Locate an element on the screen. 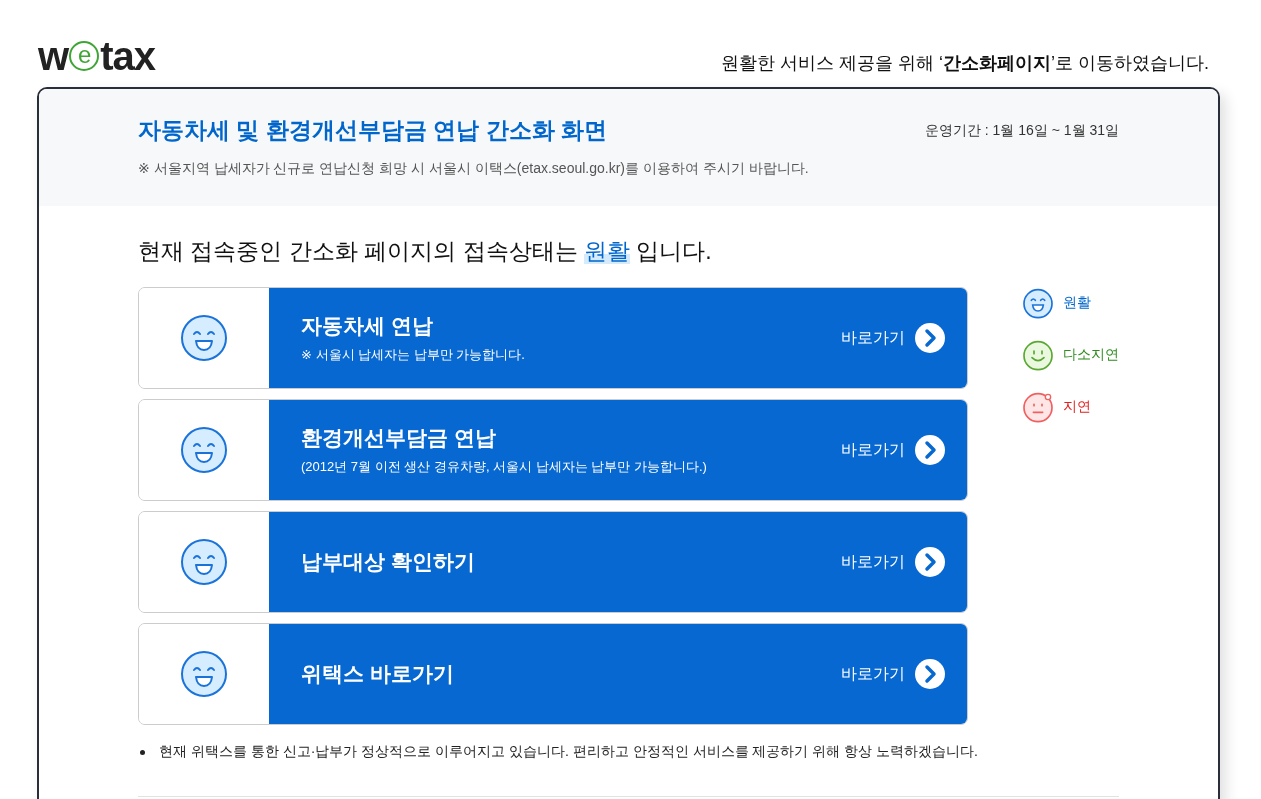 This screenshot has width=1261, height=799. bullet-icon is located at coordinates (142, 752).